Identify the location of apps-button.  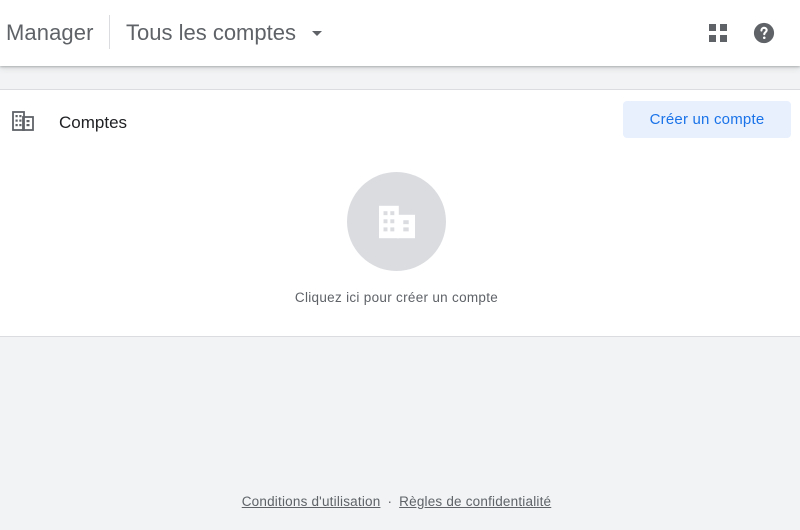
(718, 33).